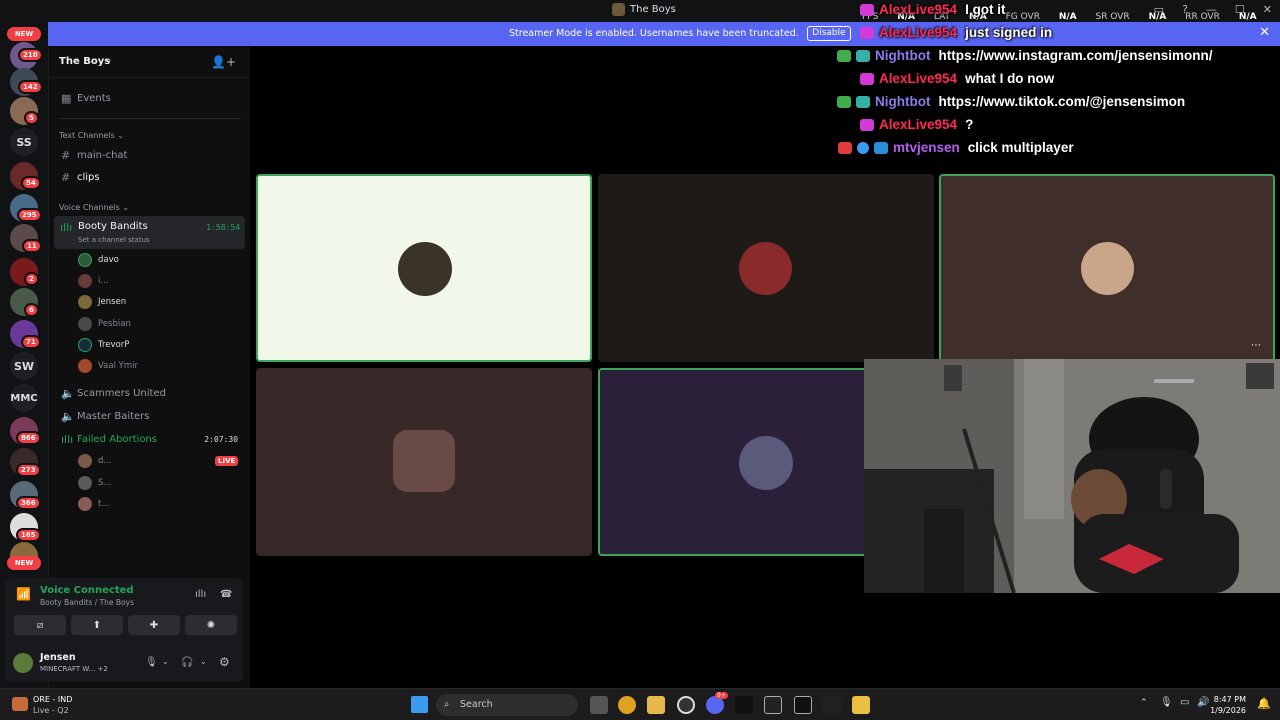 This screenshot has height=720, width=1280. Describe the element at coordinates (28, 535) in the screenshot. I see `unread-badge: 165` at that location.